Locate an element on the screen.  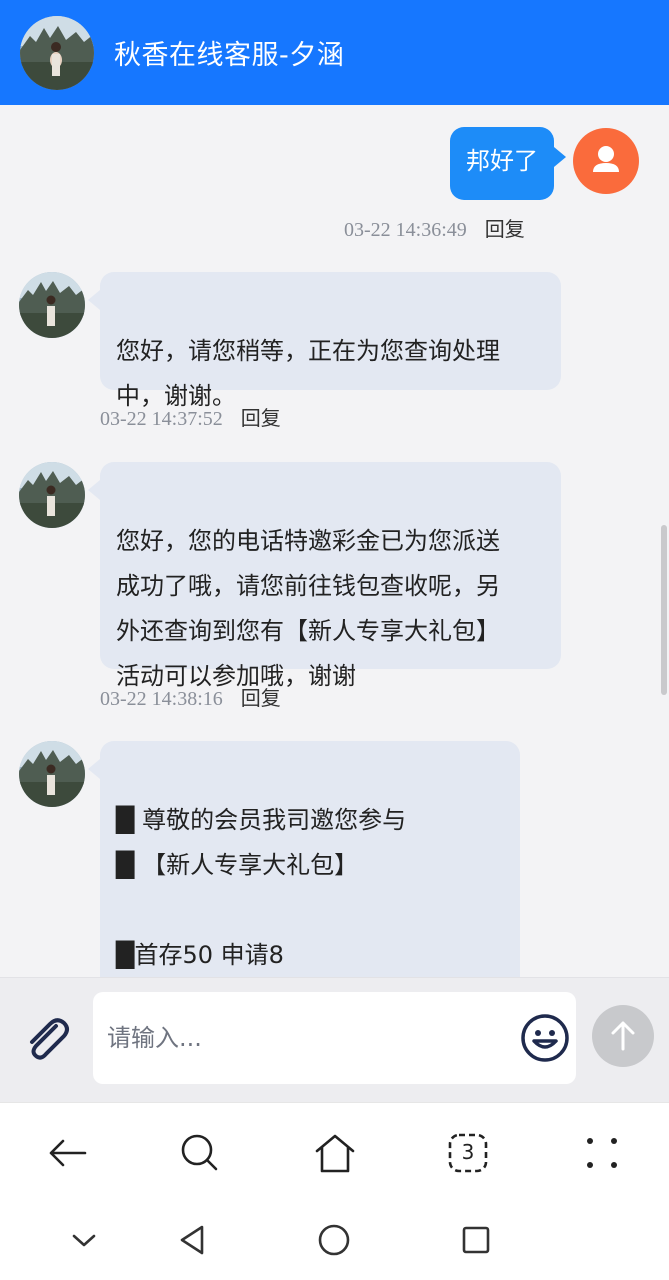
smile-icon is located at coordinates (545, 1038).